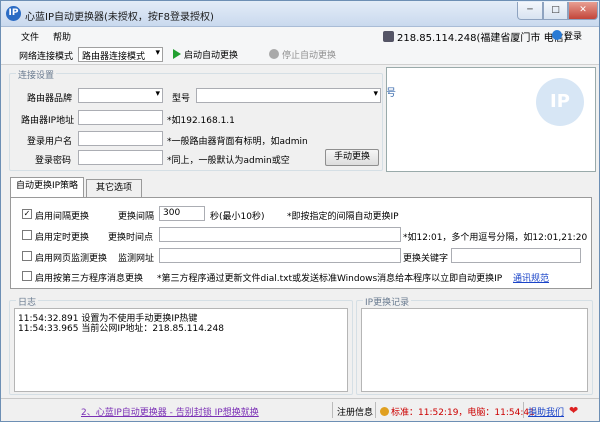 The width and height of the screenshot is (600, 422). Describe the element at coordinates (121, 329) in the screenshot. I see `log-line: 11:54:33.965 当前公网IP地址：218.85.114.248` at that location.